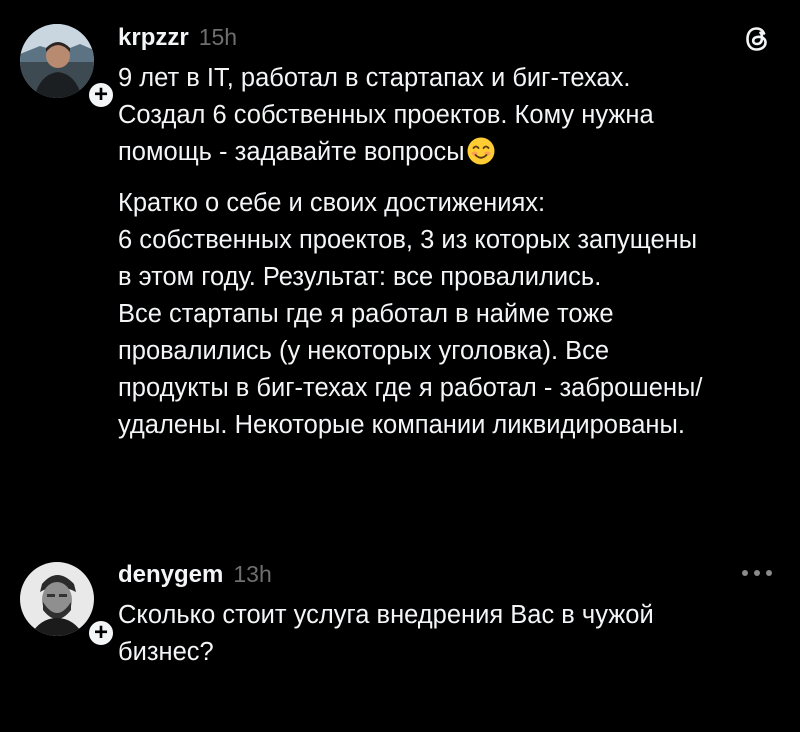  What do you see at coordinates (757, 573) in the screenshot?
I see `more-options-icon` at bounding box center [757, 573].